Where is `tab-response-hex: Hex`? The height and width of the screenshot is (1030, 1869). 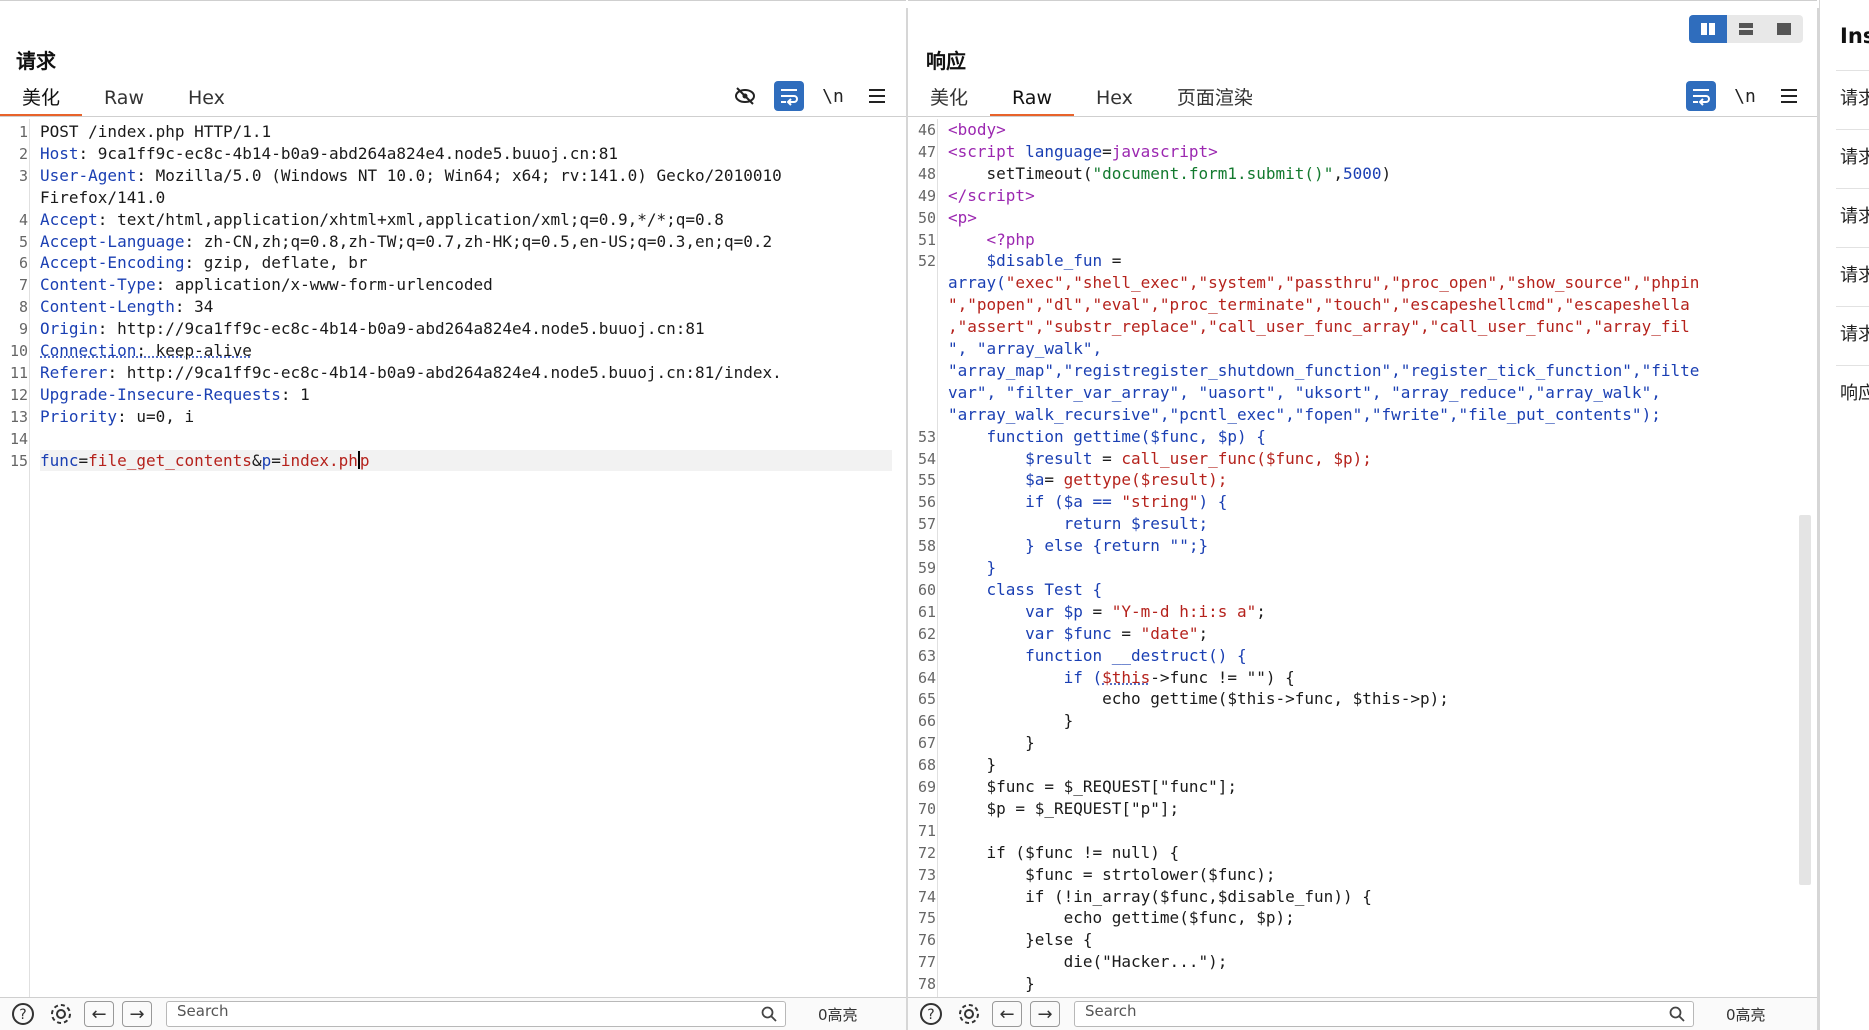
tab-response-hex: Hex is located at coordinates (1114, 101).